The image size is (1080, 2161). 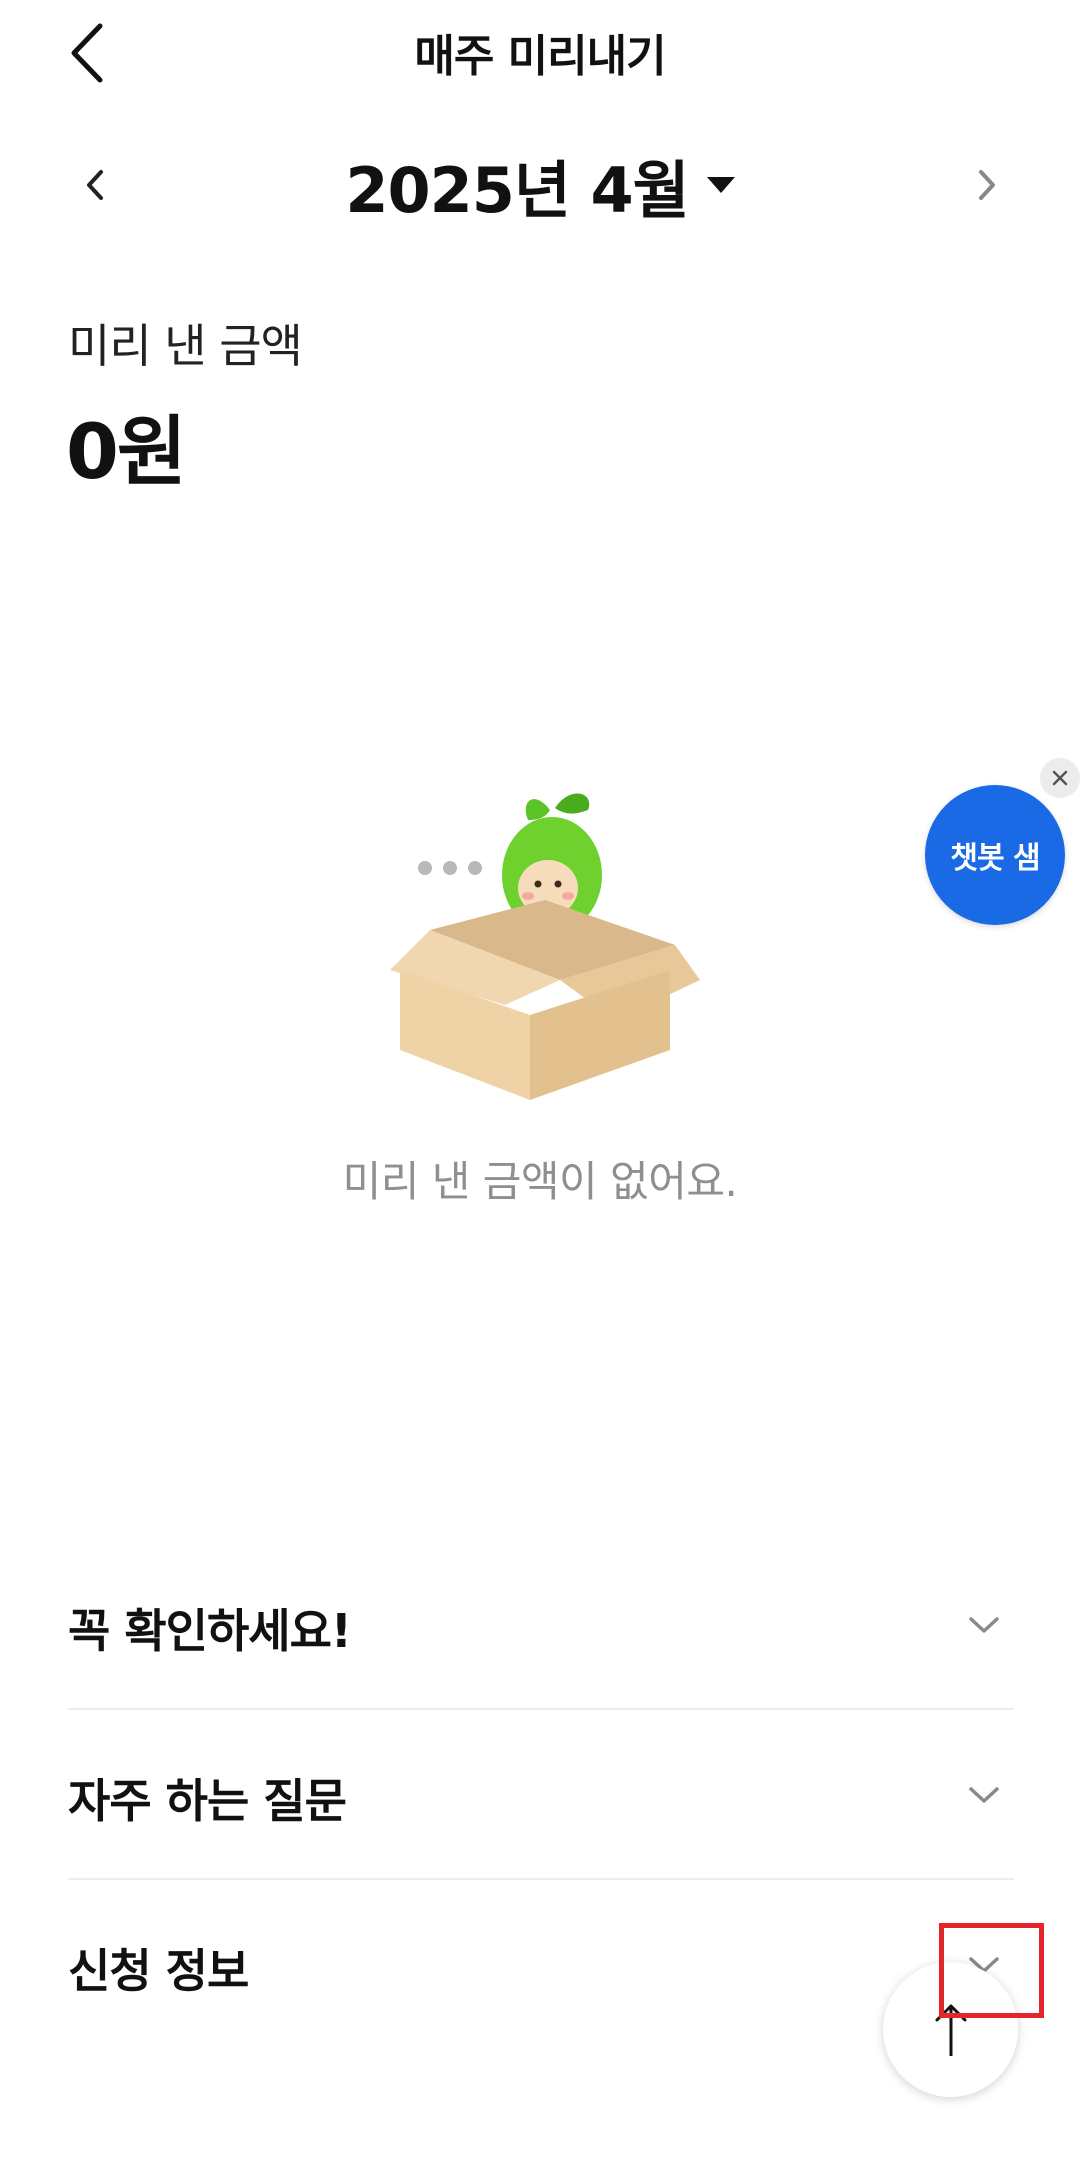 What do you see at coordinates (540, 1181) in the screenshot?
I see `empty-state-message: 미리 낸 금액이 없어요.` at bounding box center [540, 1181].